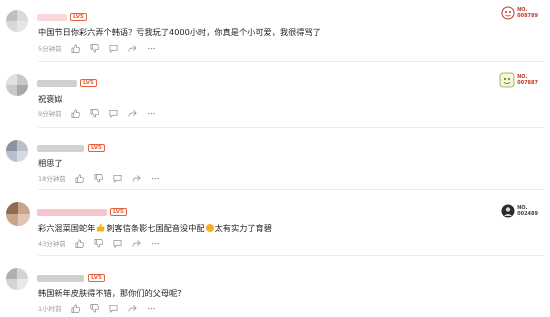 This screenshot has width=550, height=317. Describe the element at coordinates (508, 211) in the screenshot. I see `badge-avatar-icon` at that location.